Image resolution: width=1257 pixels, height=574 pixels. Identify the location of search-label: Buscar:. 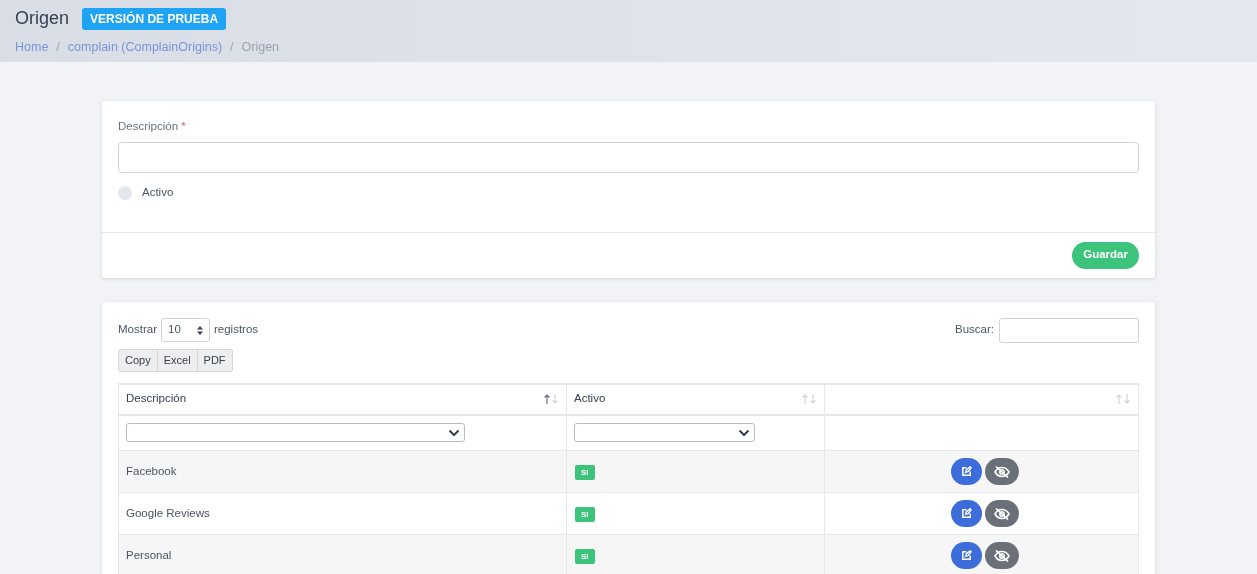
(974, 330).